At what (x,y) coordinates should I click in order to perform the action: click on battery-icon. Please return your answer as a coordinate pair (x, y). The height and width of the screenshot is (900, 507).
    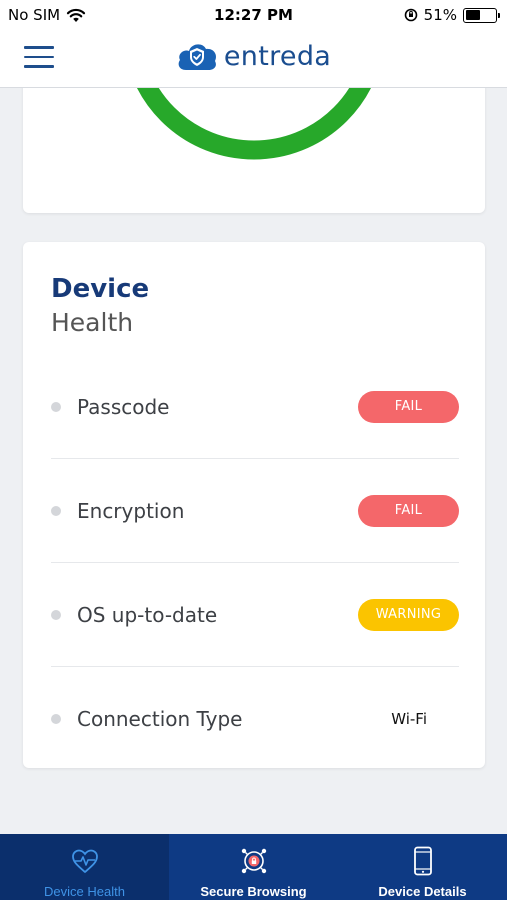
    Looking at the image, I should click on (481, 15).